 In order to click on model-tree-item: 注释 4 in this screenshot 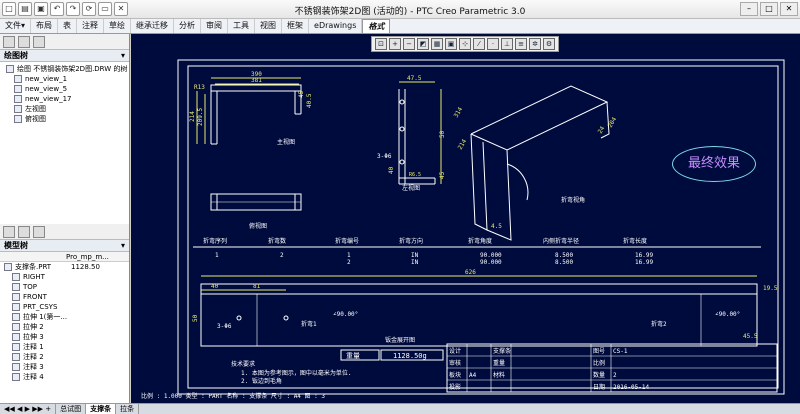, I will do `click(70, 377)`.